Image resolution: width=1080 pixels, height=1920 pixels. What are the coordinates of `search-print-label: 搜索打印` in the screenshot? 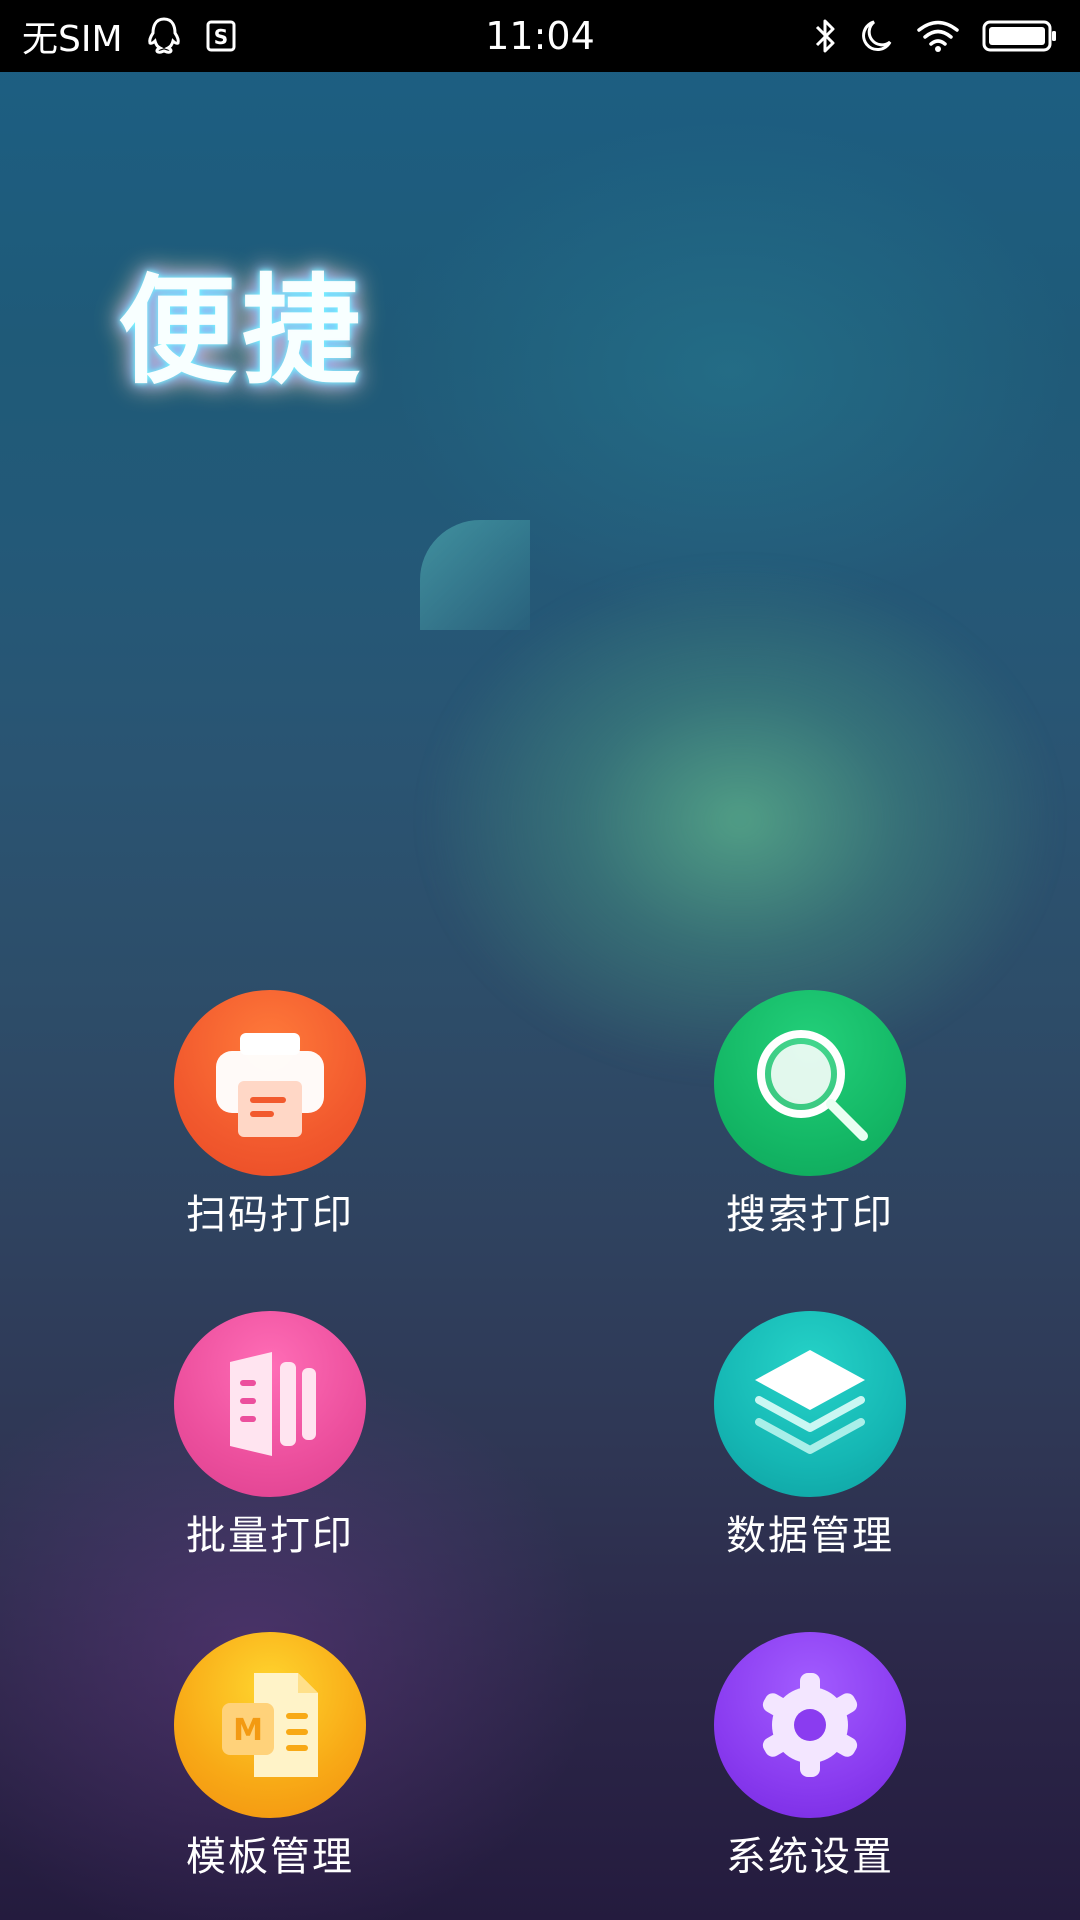 It's located at (810, 1215).